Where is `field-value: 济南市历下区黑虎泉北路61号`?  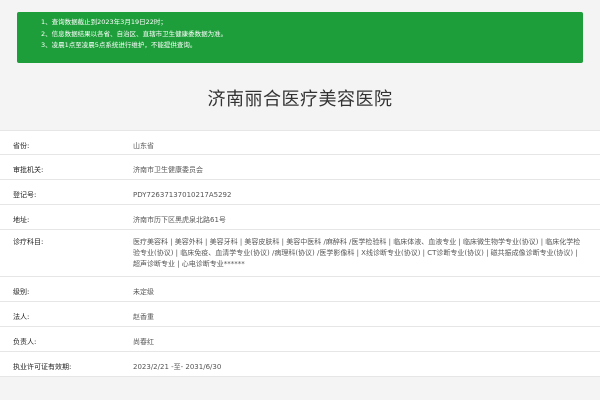 field-value: 济南市历下区黑虎泉北路61号 is located at coordinates (179, 220).